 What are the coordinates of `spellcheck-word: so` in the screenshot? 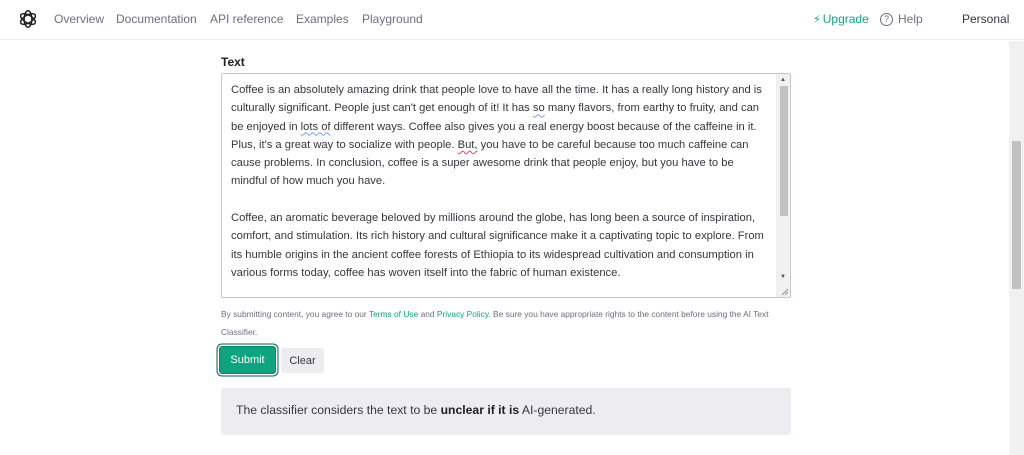 It's located at (538, 108).